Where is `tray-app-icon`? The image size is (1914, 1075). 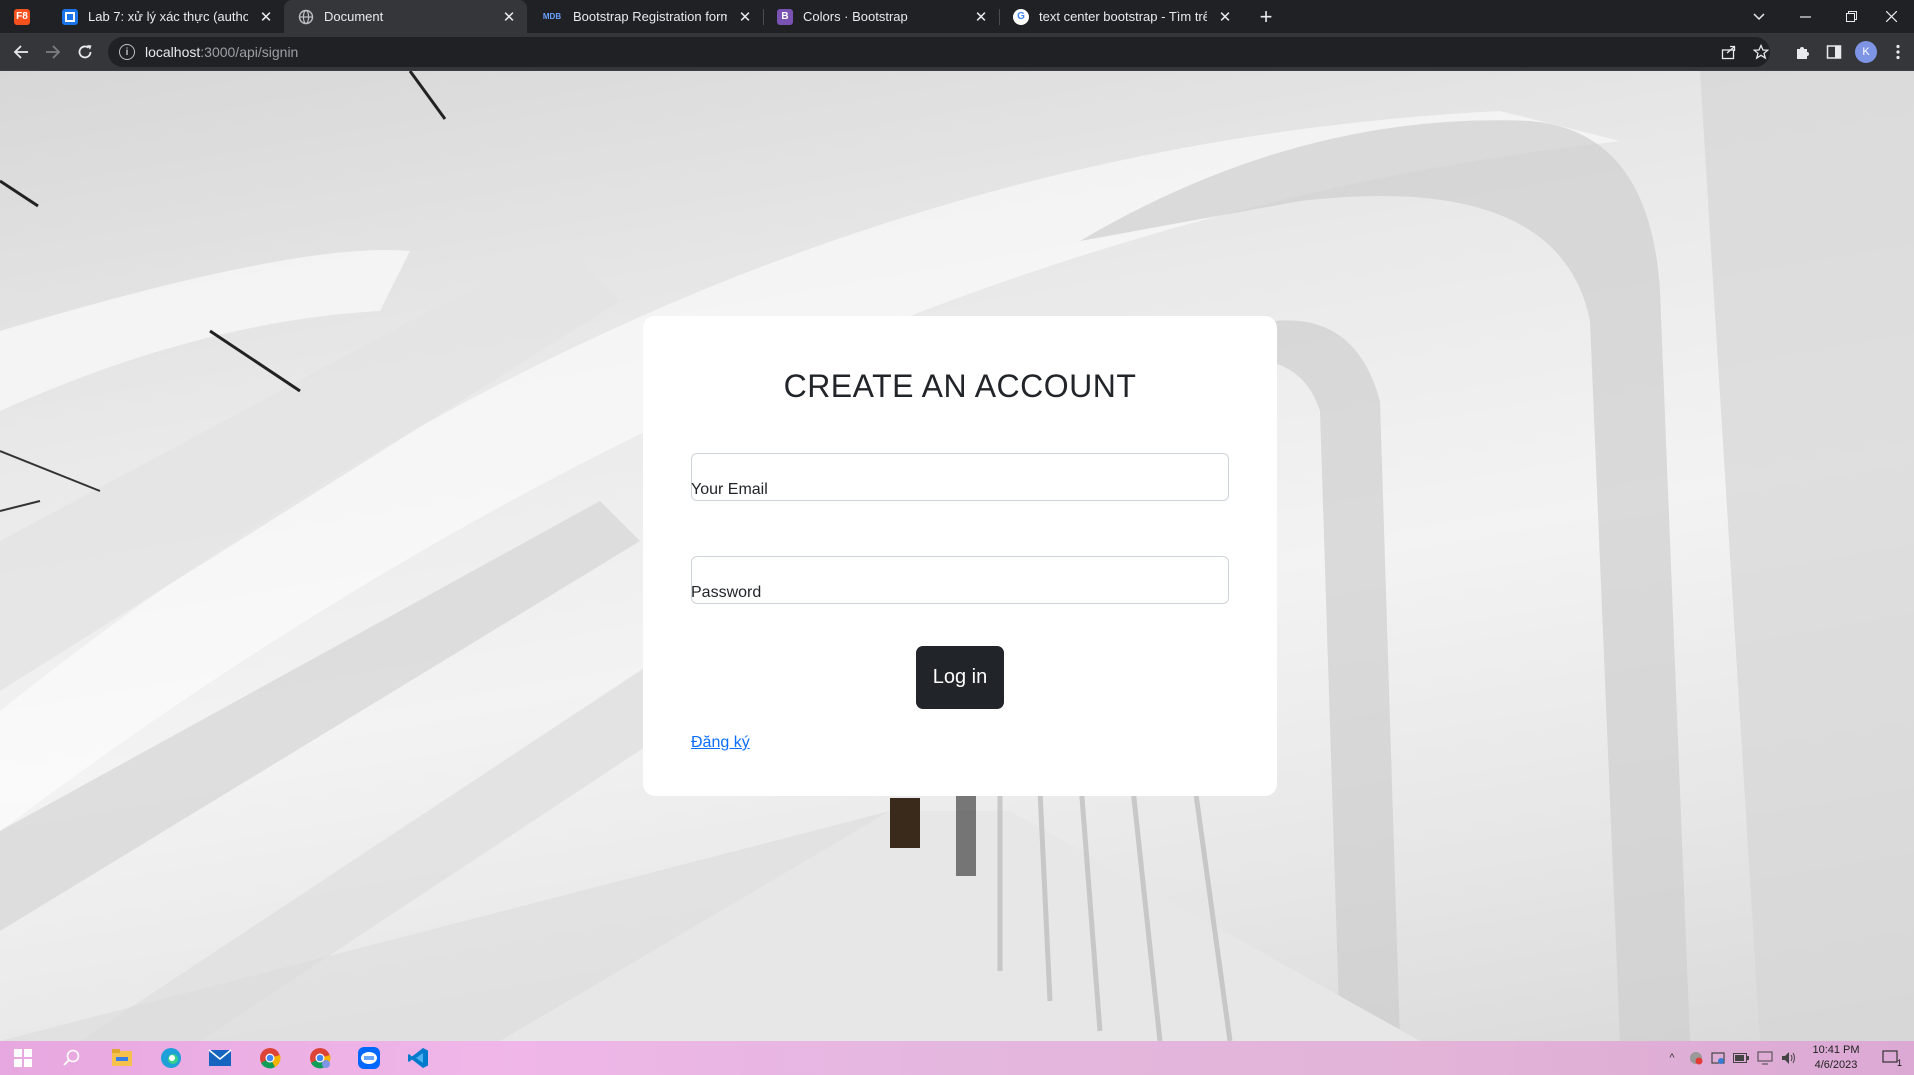
tray-app-icon is located at coordinates (1718, 1058).